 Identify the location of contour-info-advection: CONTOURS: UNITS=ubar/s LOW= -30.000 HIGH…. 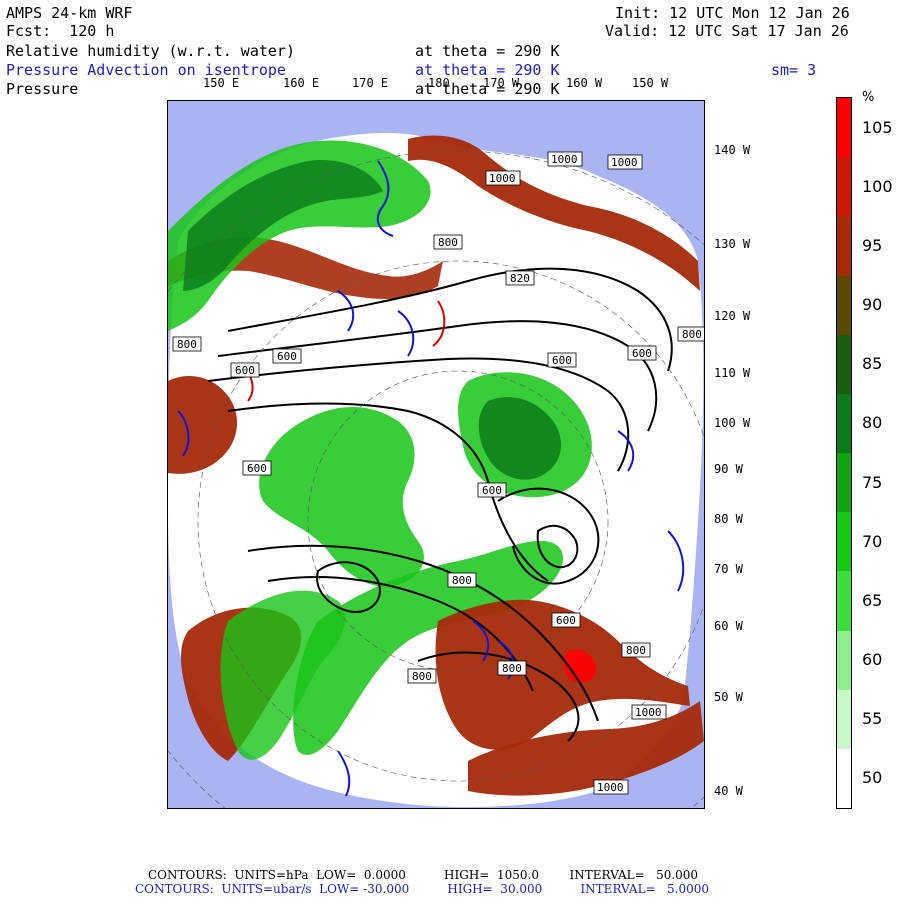
(422, 889).